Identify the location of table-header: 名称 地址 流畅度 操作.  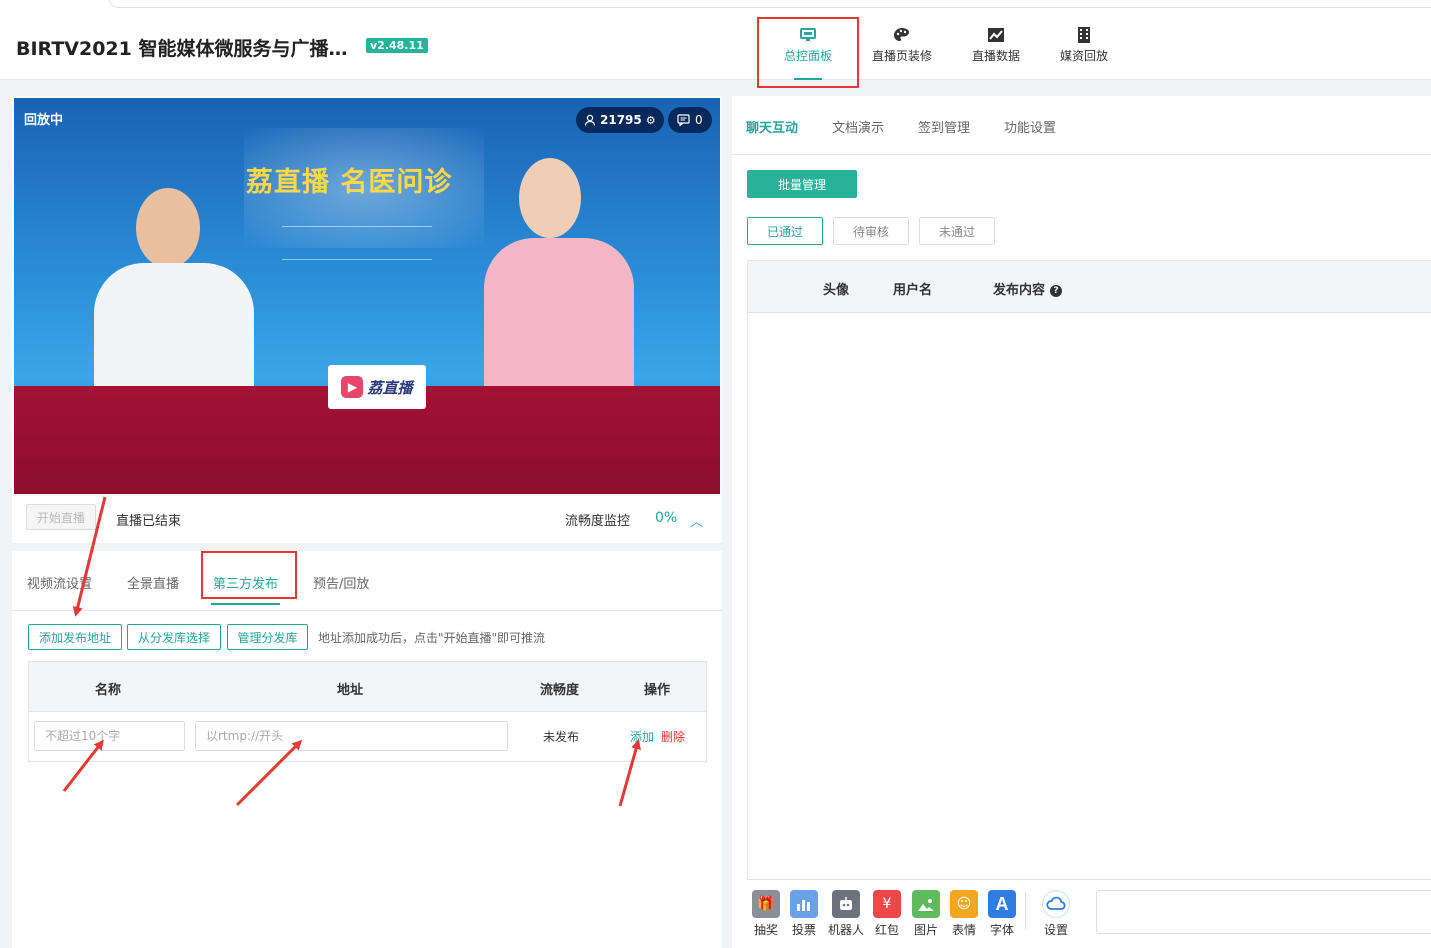
(367, 687).